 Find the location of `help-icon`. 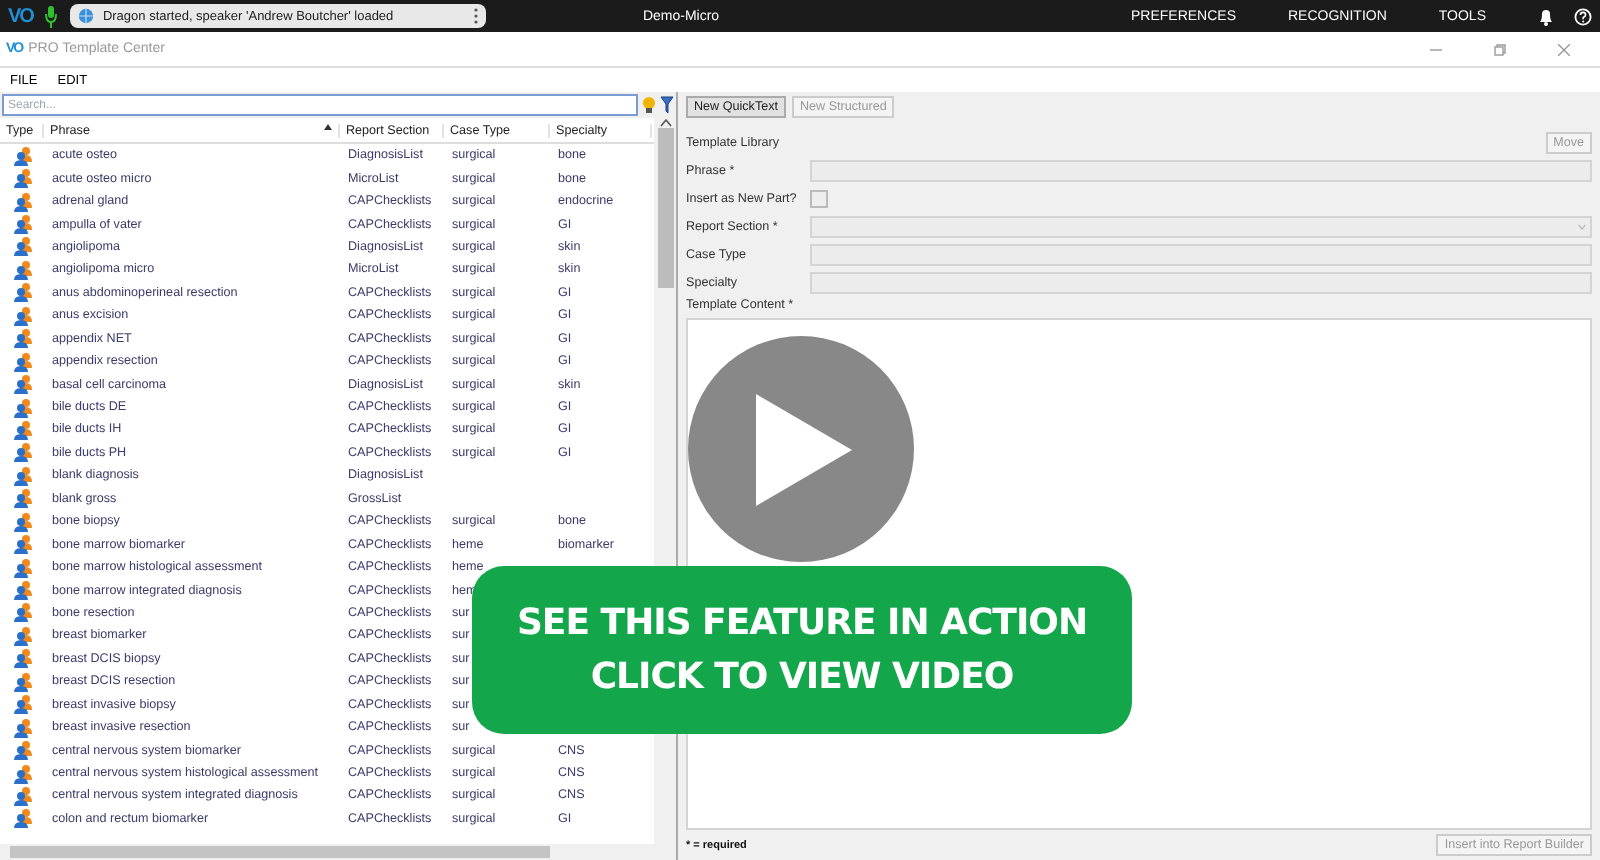

help-icon is located at coordinates (1583, 16).